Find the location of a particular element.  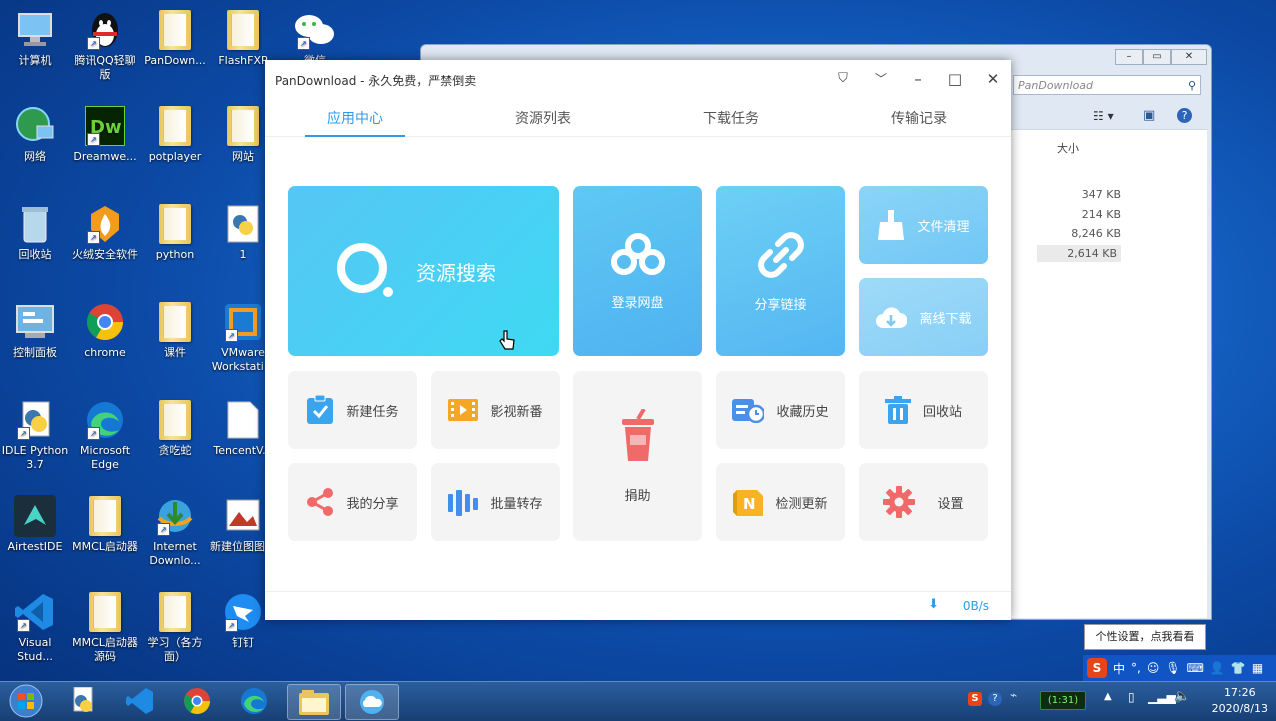

tab-resource-list: 资源列表 is located at coordinates (543, 118).